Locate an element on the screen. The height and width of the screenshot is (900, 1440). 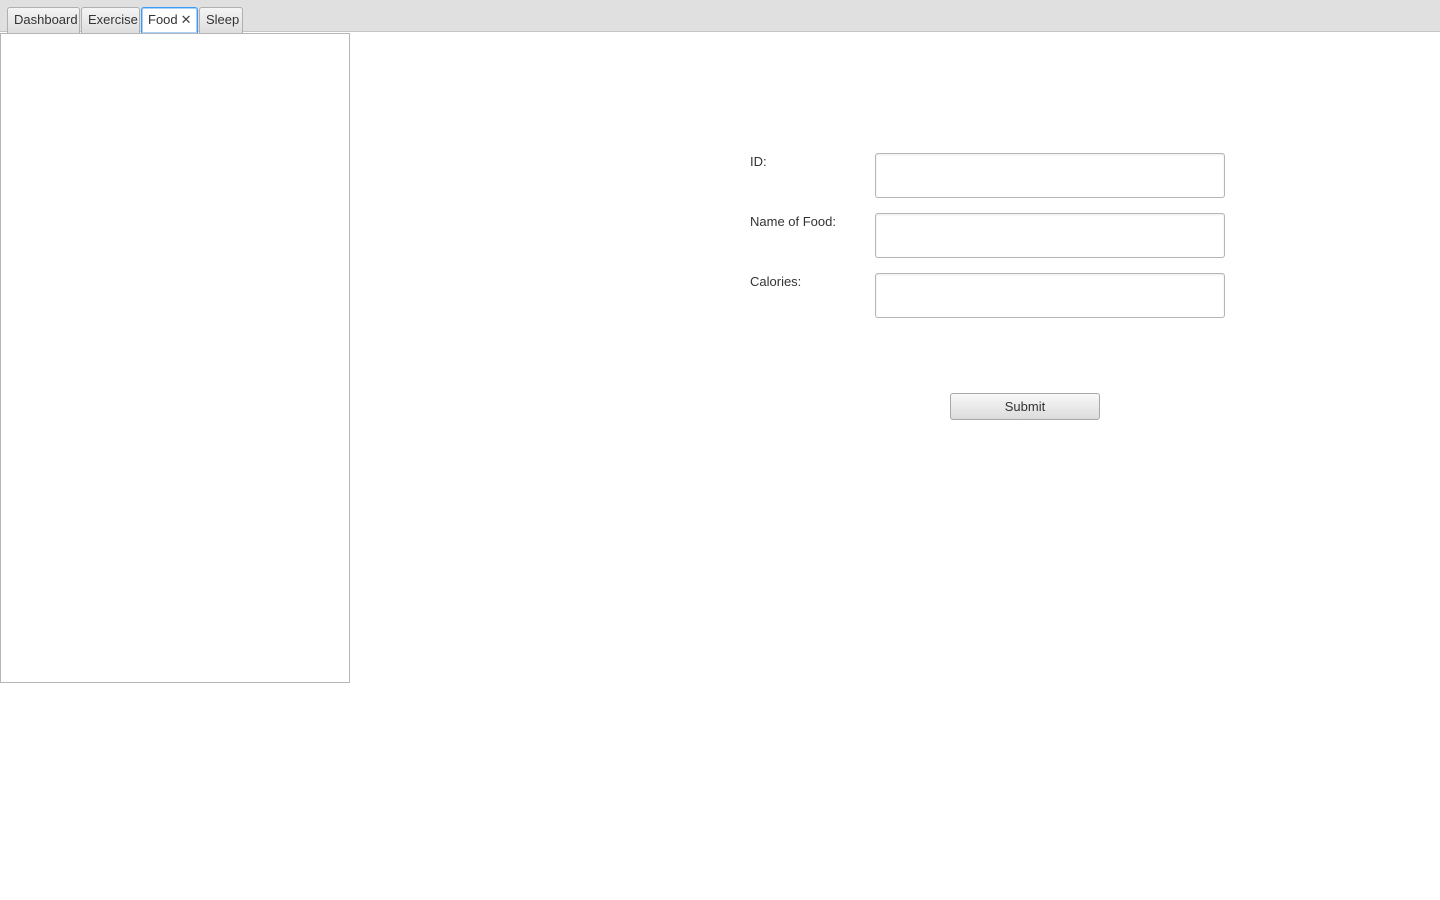
tab-sleep: Sleep is located at coordinates (221, 20).